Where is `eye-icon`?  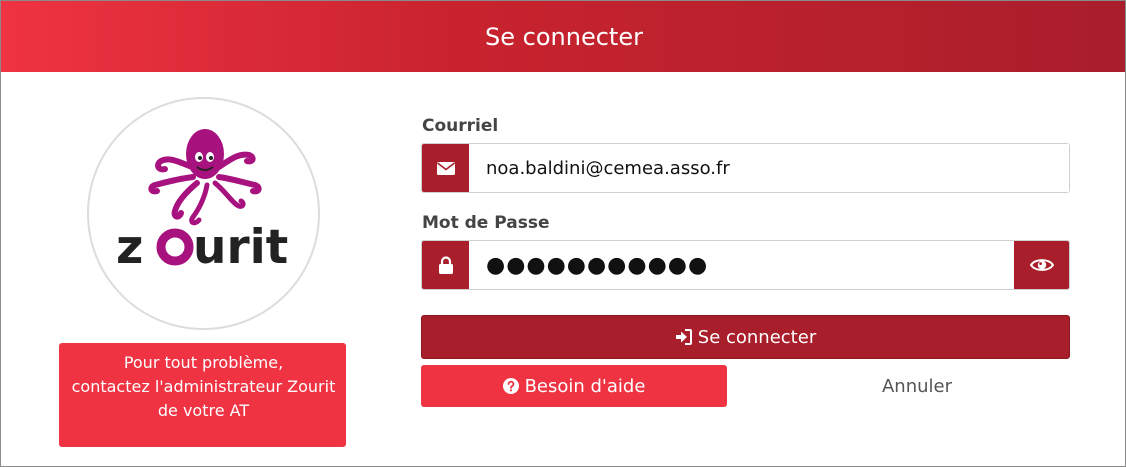 eye-icon is located at coordinates (1041, 265).